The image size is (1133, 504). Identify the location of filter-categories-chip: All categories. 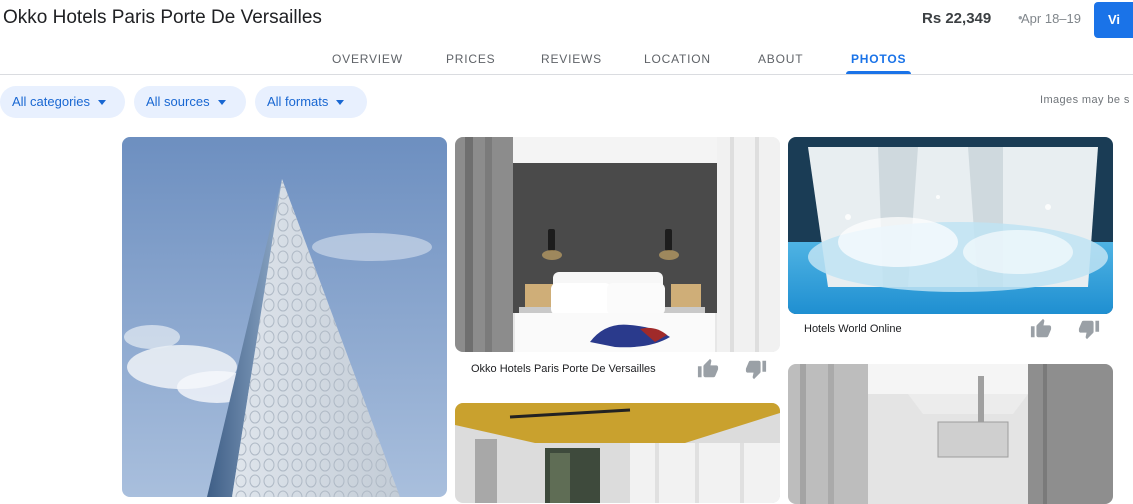
(62, 102).